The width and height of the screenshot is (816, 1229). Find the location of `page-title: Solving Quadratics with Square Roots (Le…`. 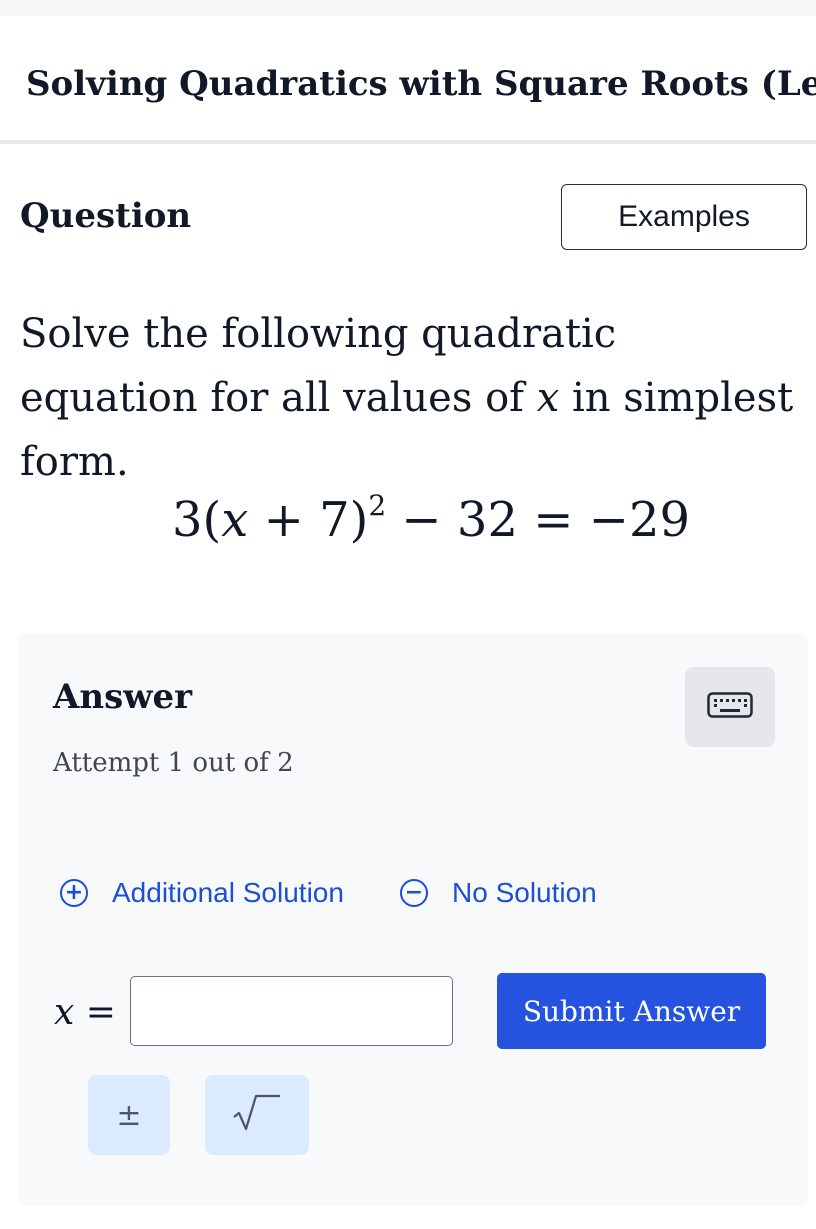

page-title: Solving Quadratics with Square Roots (Le… is located at coordinates (421, 84).